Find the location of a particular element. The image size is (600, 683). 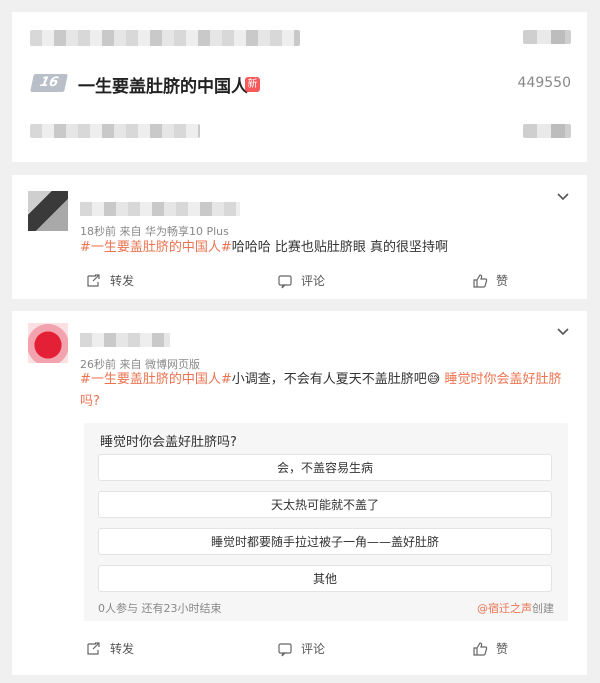

poll-stats: 0人参与 还有23小时结束 is located at coordinates (160, 608).